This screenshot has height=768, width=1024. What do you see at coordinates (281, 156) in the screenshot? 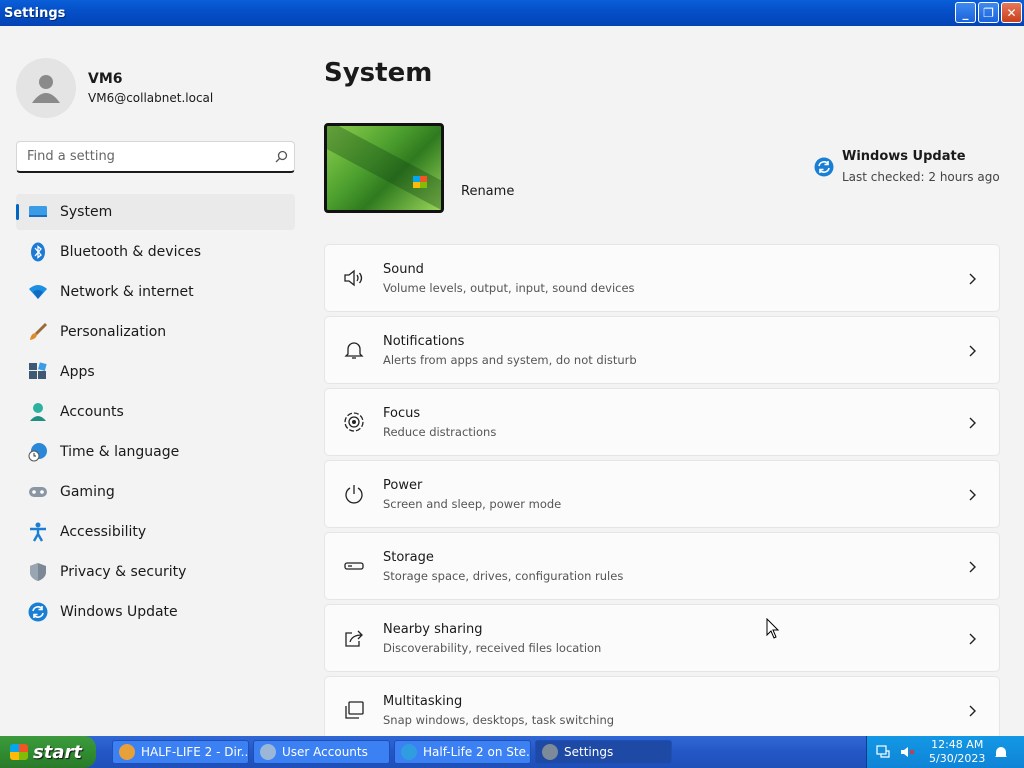
I see `search-icon` at bounding box center [281, 156].